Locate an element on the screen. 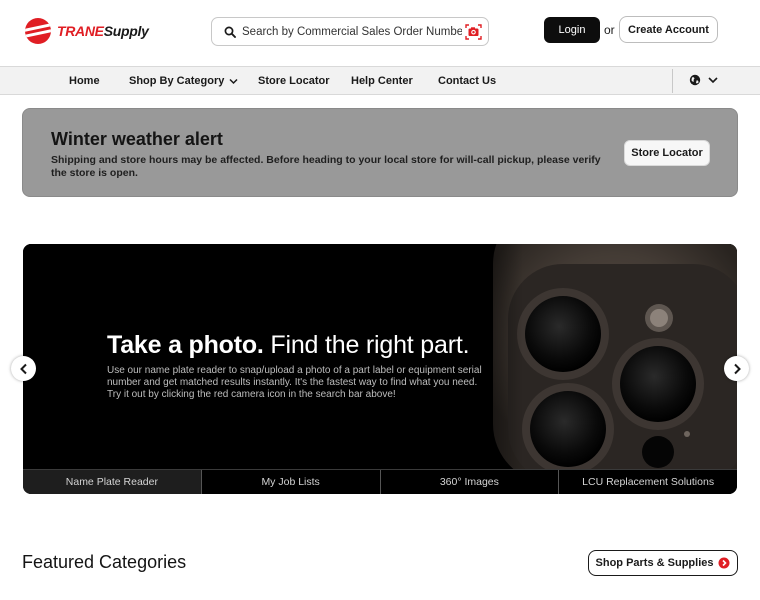 This screenshot has height=600, width=760. nav-item-contact-us: Contact Us is located at coordinates (467, 81).